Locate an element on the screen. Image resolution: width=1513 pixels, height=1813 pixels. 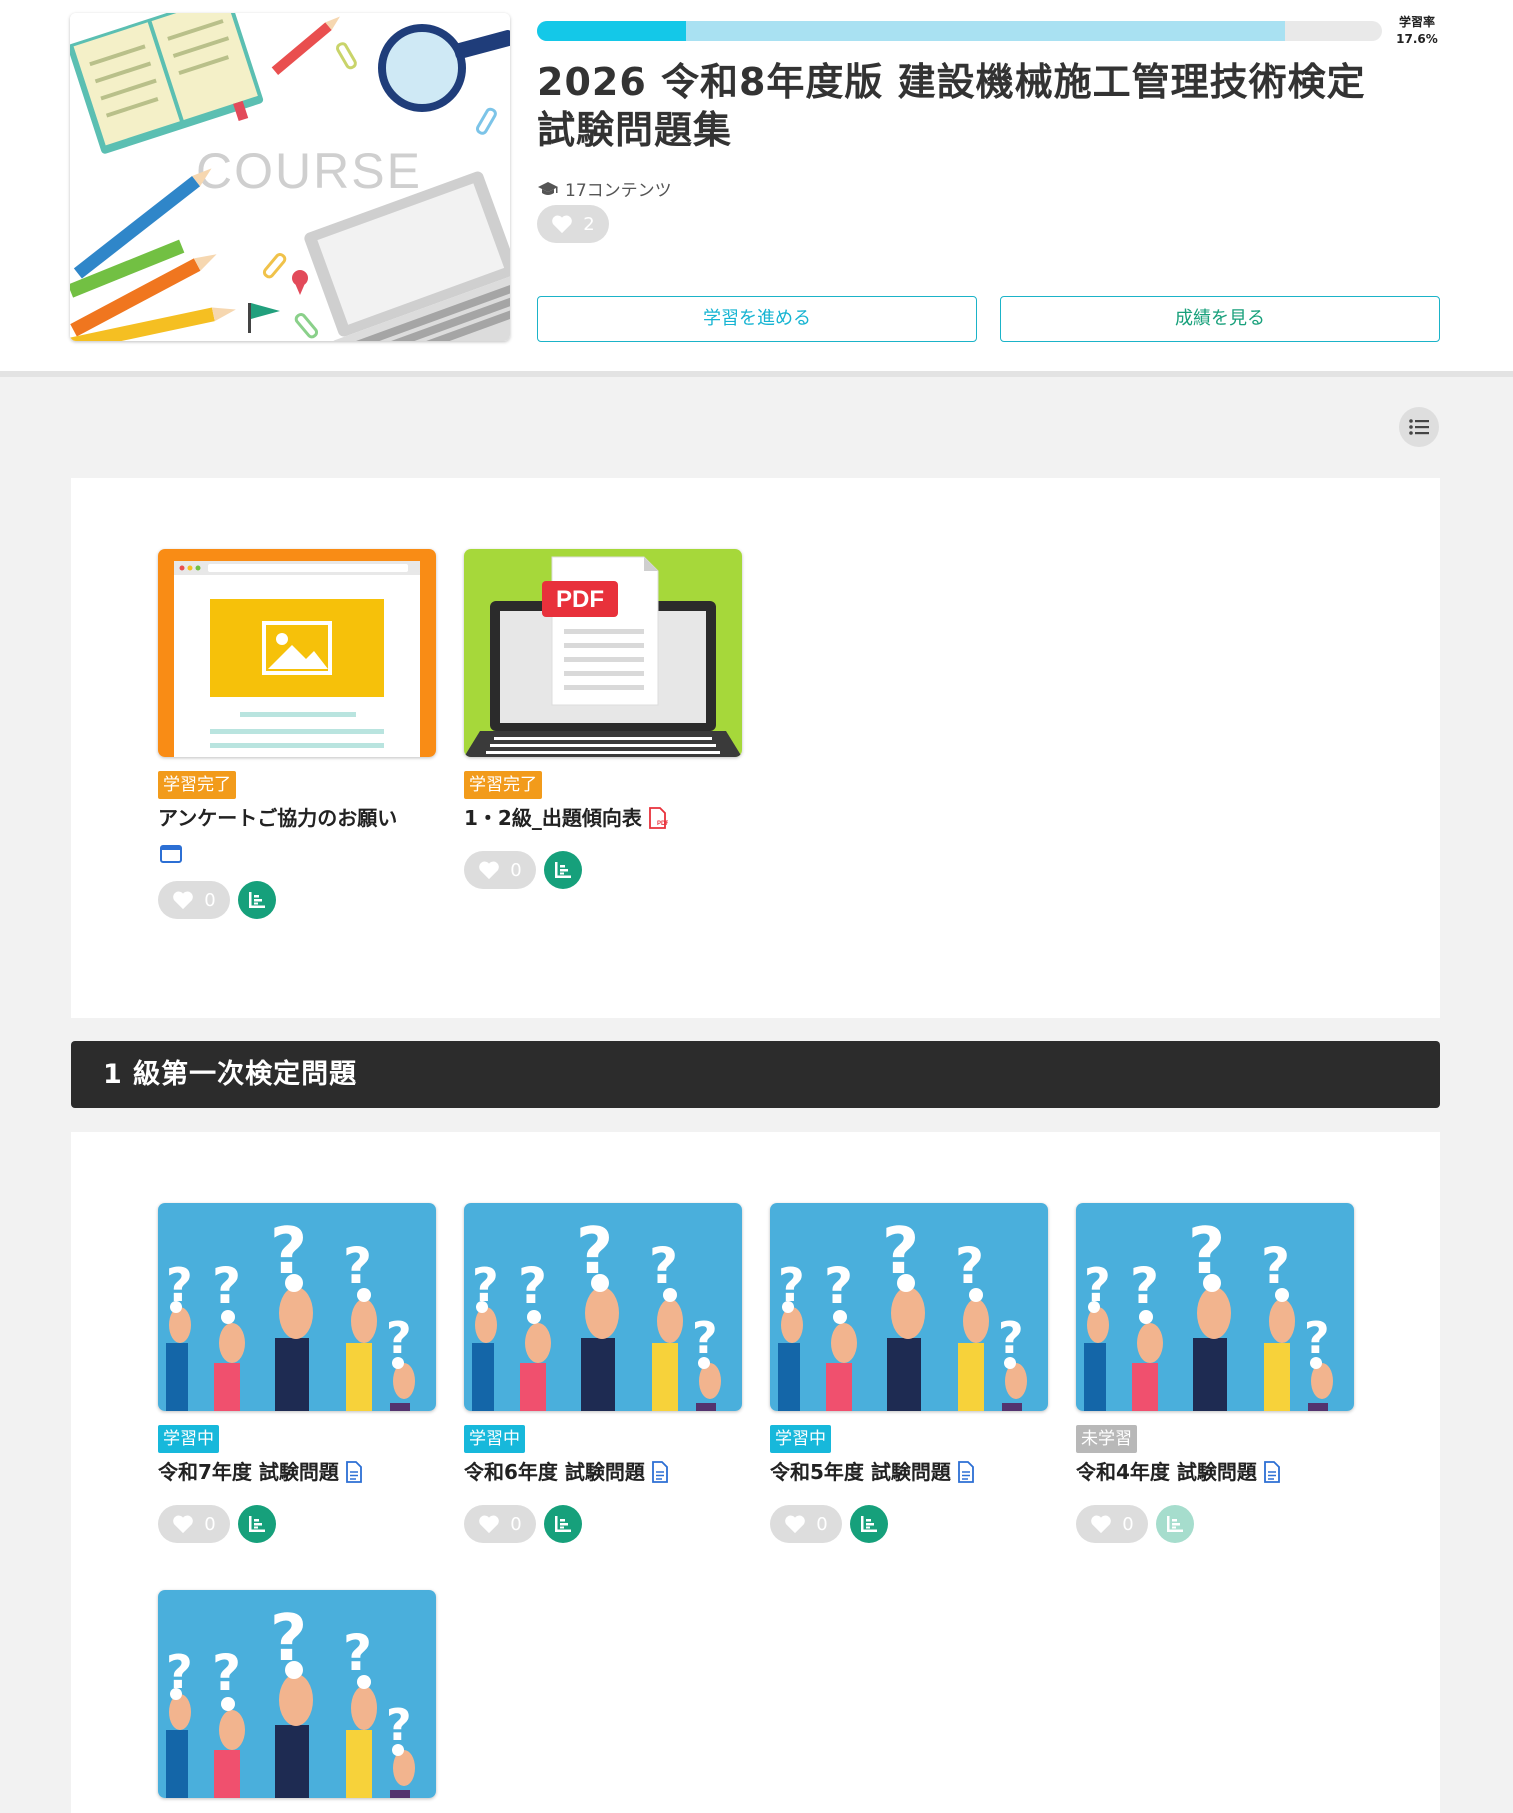
continue-learning-button: 学習を進める is located at coordinates (757, 319).